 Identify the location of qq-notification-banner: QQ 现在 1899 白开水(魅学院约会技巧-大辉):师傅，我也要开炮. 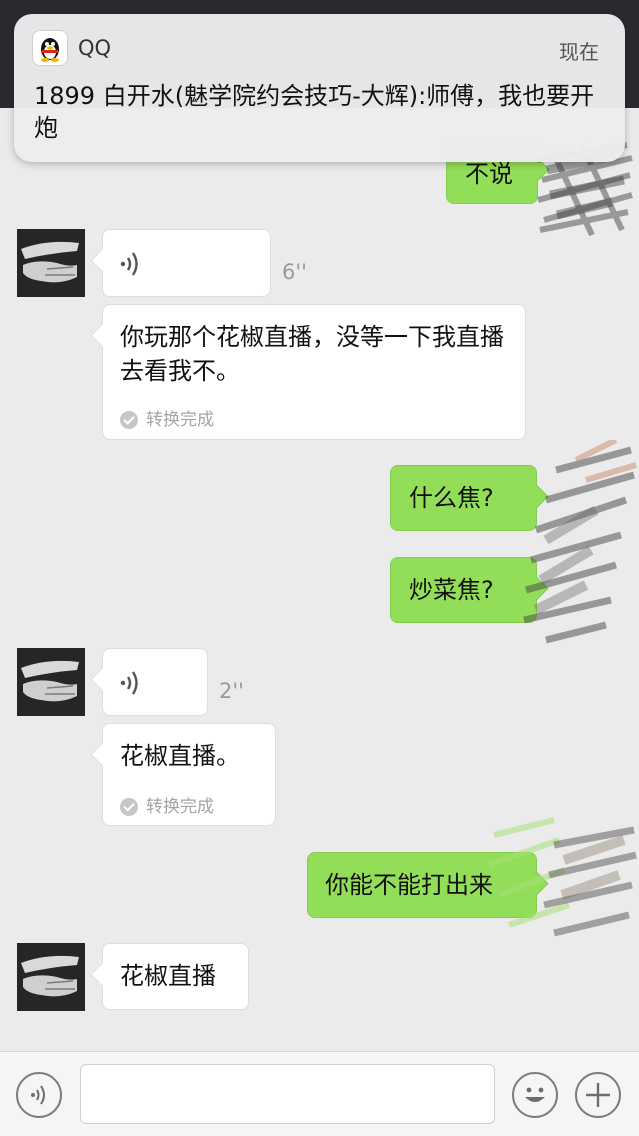
(319, 88).